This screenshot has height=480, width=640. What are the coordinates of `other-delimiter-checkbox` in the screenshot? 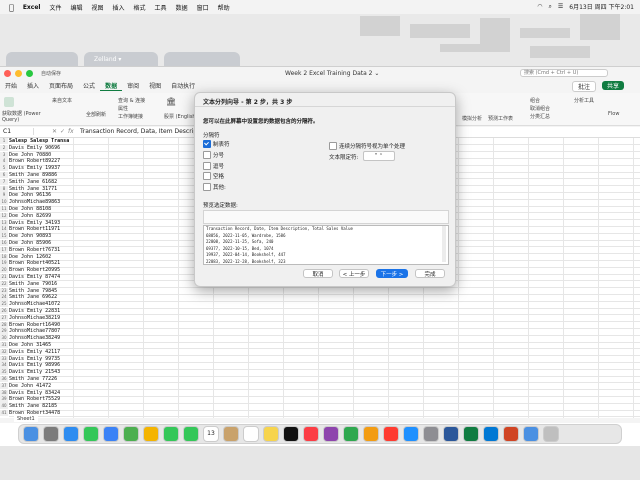 It's located at (207, 187).